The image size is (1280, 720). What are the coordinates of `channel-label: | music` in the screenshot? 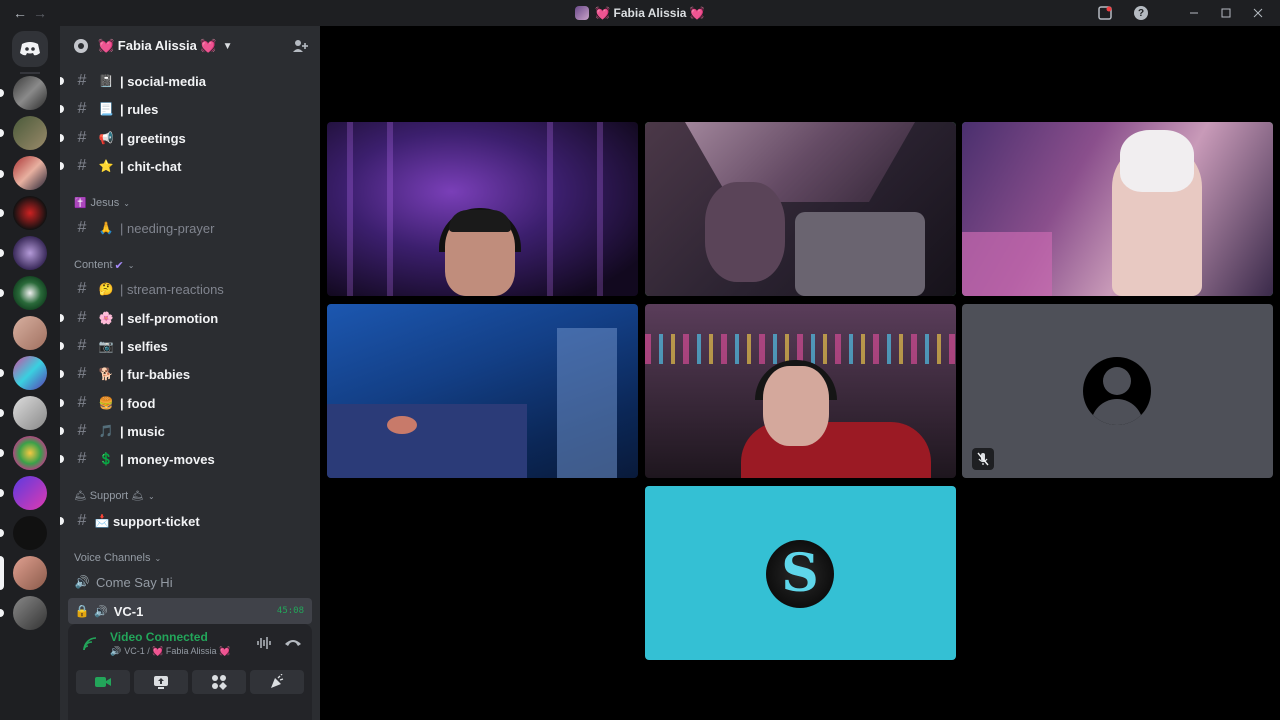 It's located at (142, 431).